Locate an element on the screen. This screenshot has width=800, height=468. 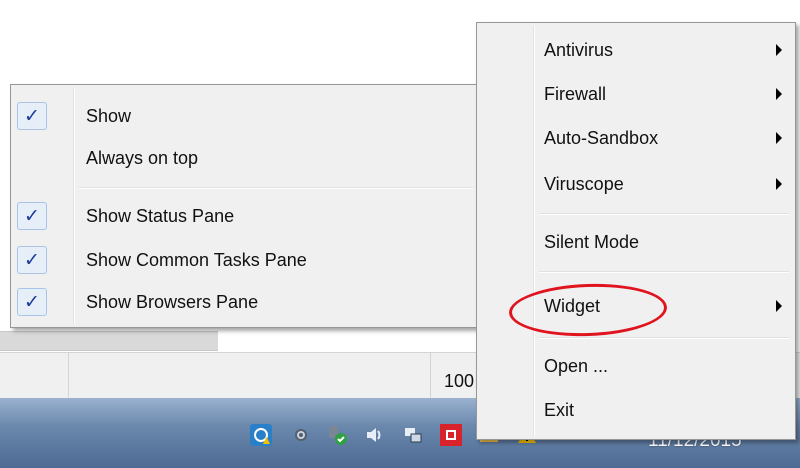
menu-item-label: Show is located at coordinates (109, 115).